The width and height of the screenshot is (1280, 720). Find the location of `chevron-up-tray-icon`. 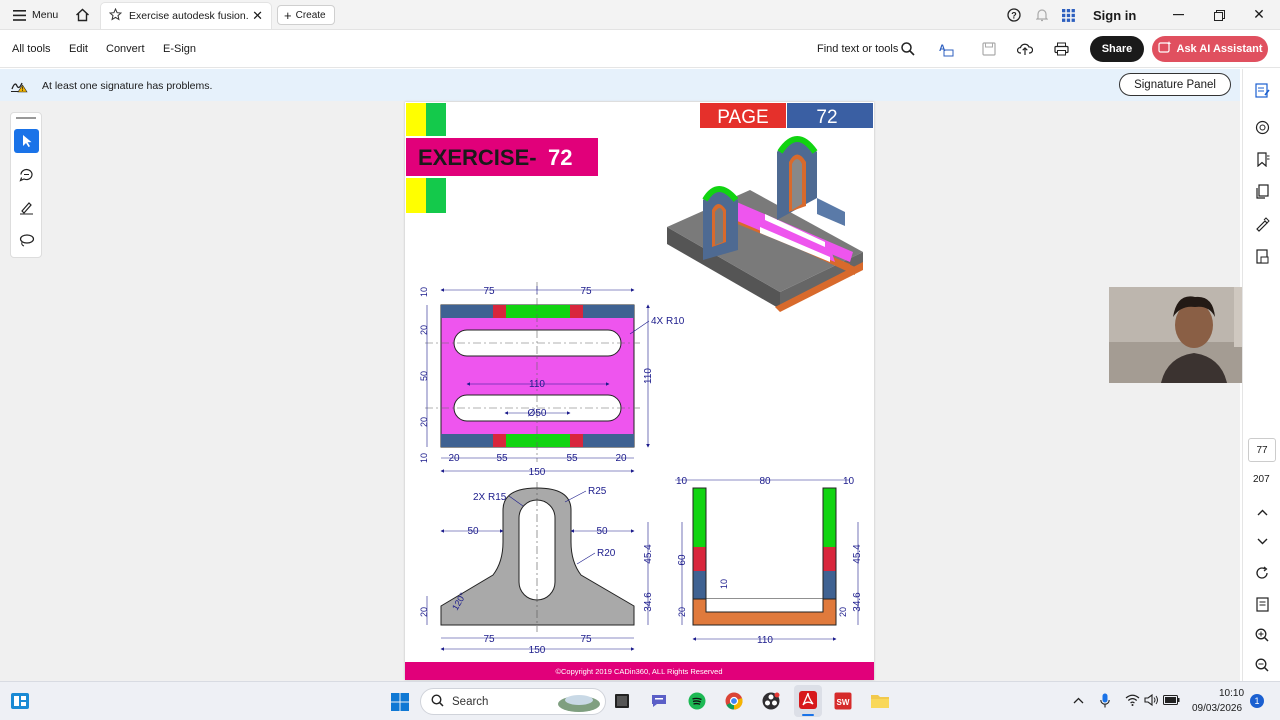

chevron-up-tray-icon is located at coordinates (1078, 700).